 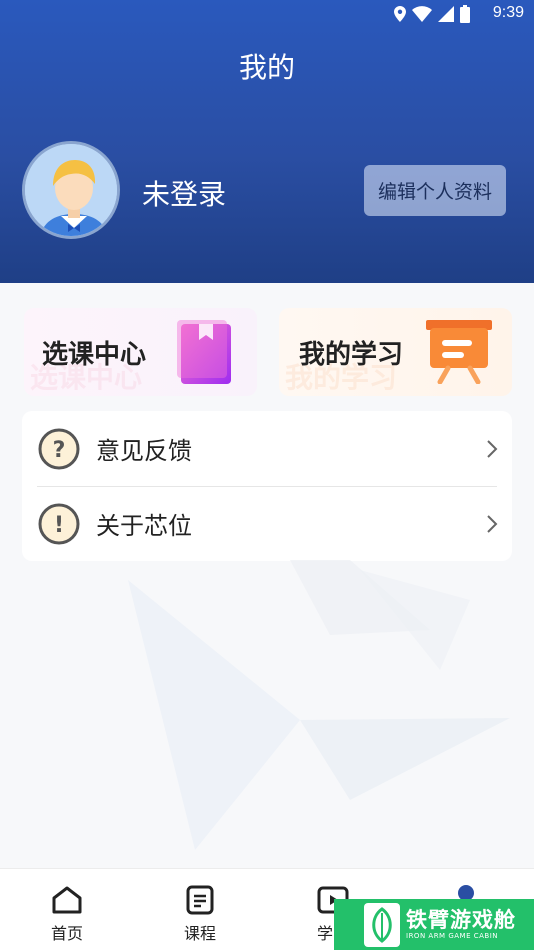 I want to click on about-label: 关于芯位, so click(x=144, y=526).